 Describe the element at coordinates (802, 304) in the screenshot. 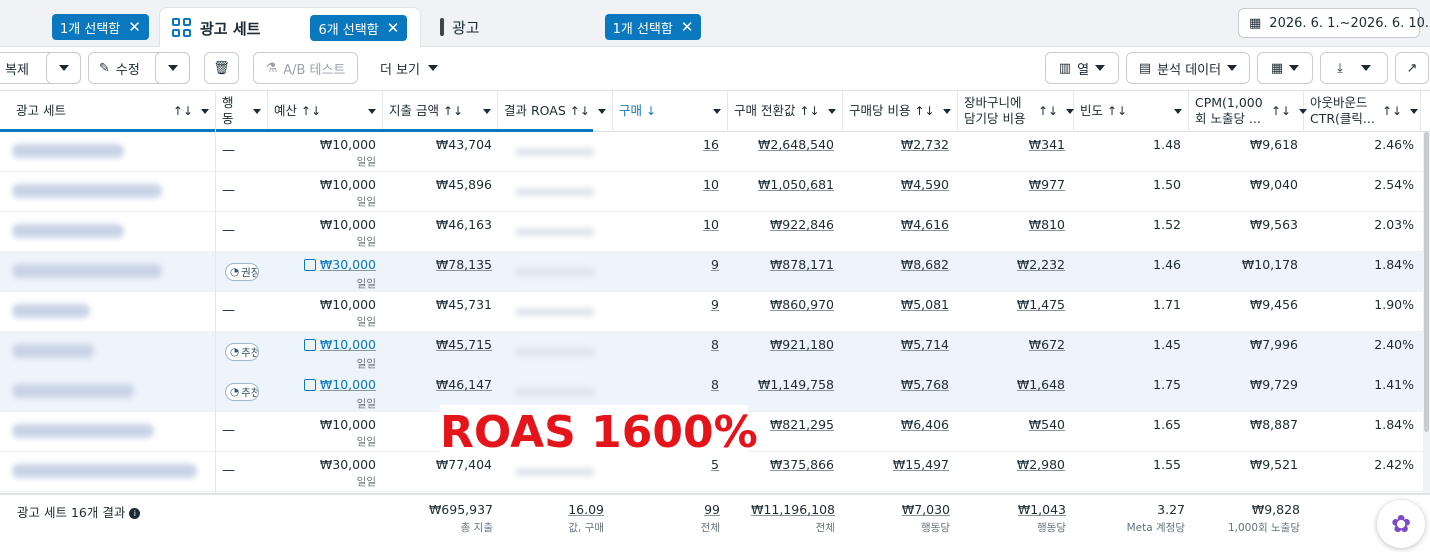

I see `conversion-value: ₩860,970` at that location.